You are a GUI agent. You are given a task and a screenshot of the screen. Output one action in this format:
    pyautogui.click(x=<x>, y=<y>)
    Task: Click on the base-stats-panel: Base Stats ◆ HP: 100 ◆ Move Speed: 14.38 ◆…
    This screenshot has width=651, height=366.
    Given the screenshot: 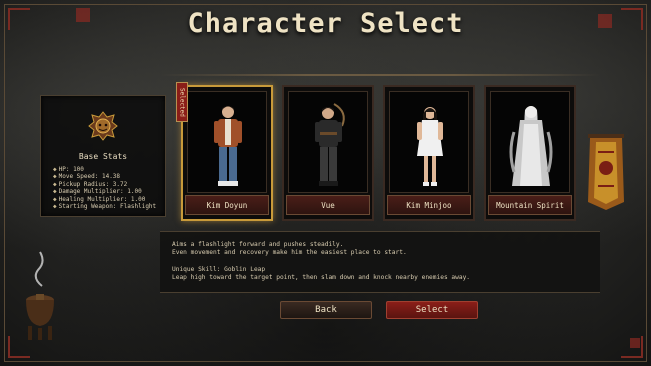 What is the action you would take?
    pyautogui.click(x=103, y=156)
    